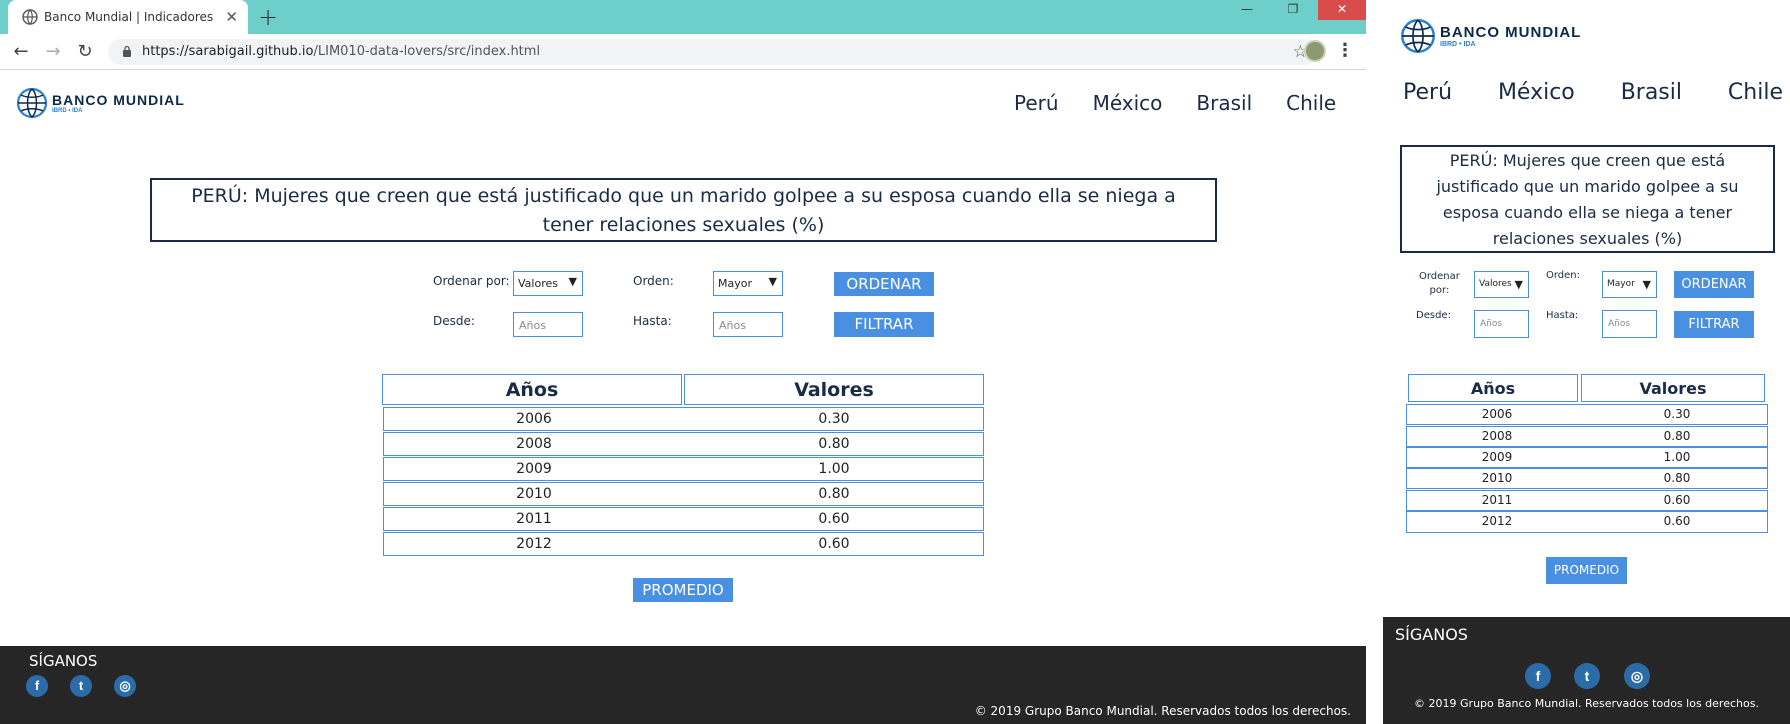 This screenshot has width=1790, height=724. I want to click on value-cell: 0.60, so click(834, 544).